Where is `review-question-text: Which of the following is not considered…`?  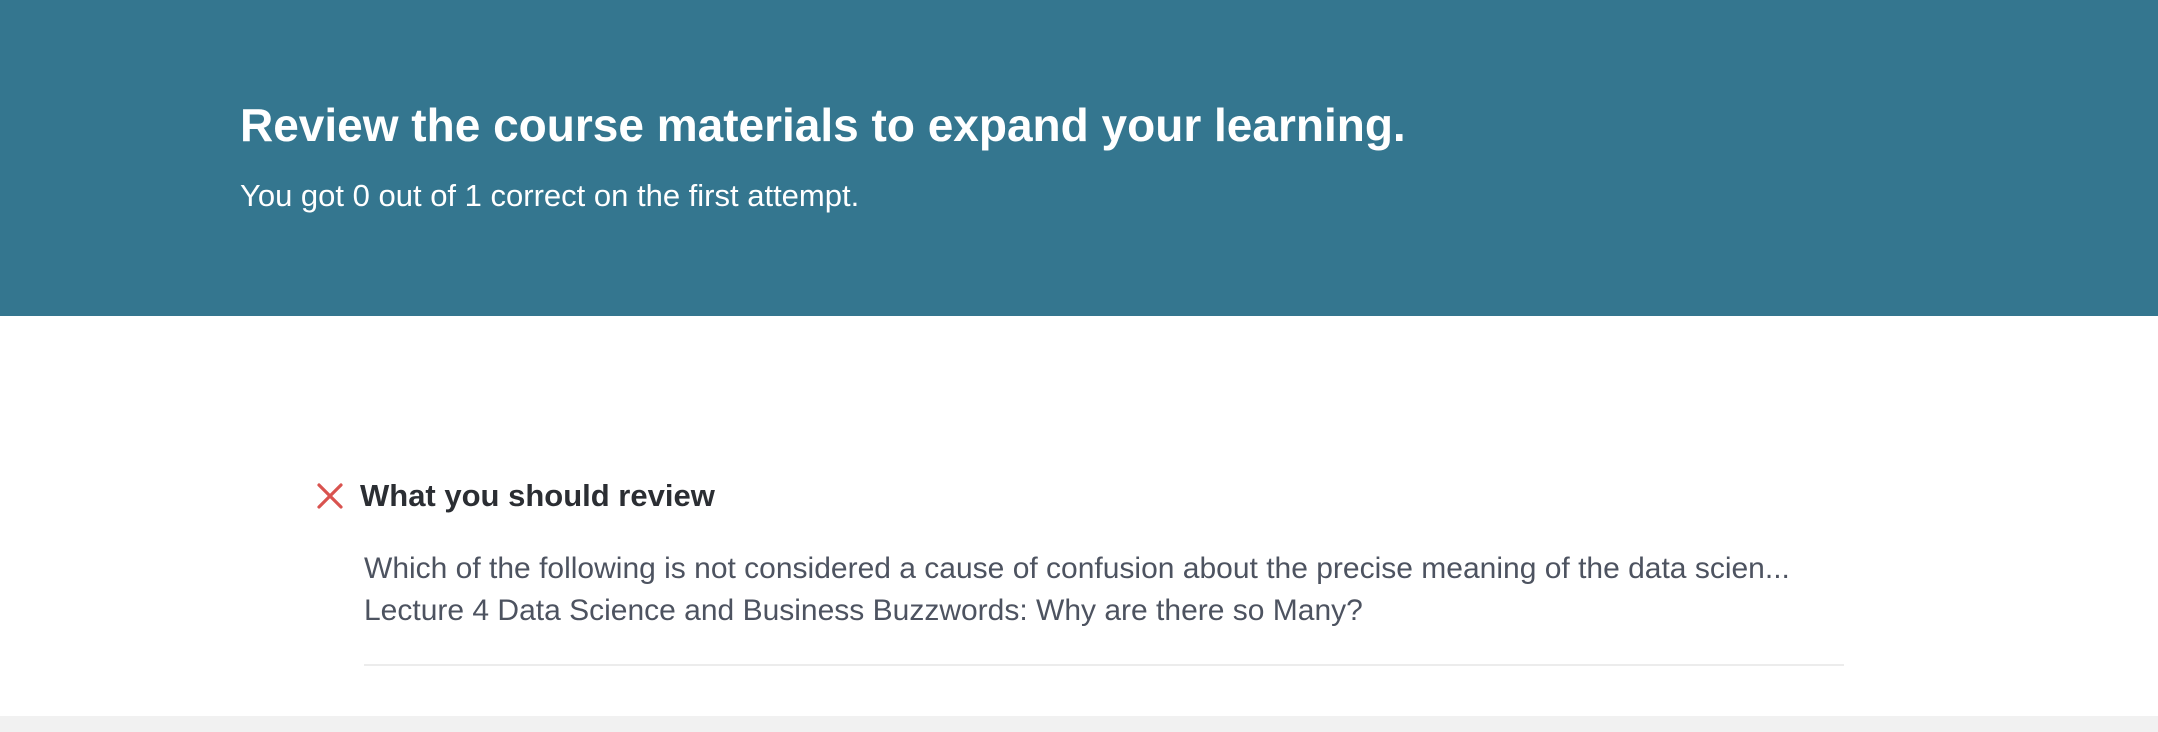 review-question-text: Which of the following is not considered… is located at coordinates (1077, 568).